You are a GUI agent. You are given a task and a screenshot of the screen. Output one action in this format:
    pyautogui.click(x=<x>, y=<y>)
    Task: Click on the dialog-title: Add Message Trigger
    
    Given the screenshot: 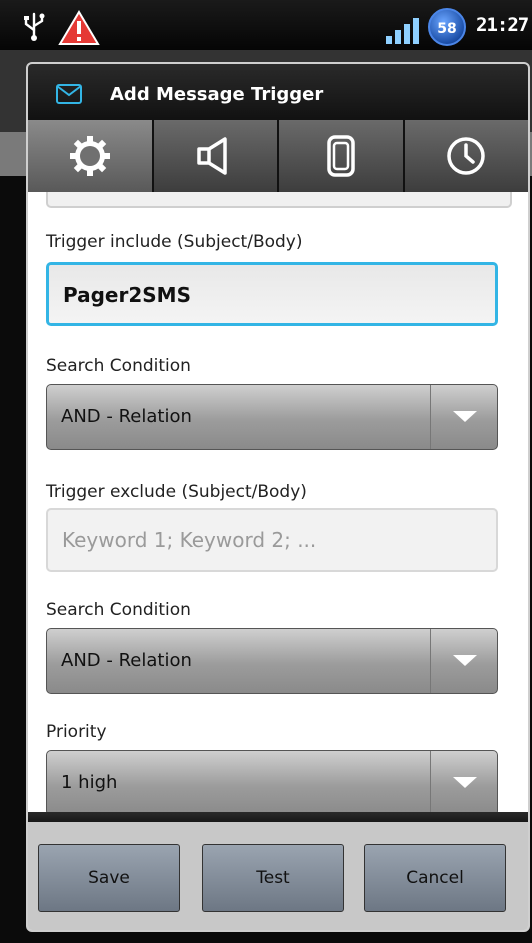 What is the action you would take?
    pyautogui.click(x=217, y=94)
    